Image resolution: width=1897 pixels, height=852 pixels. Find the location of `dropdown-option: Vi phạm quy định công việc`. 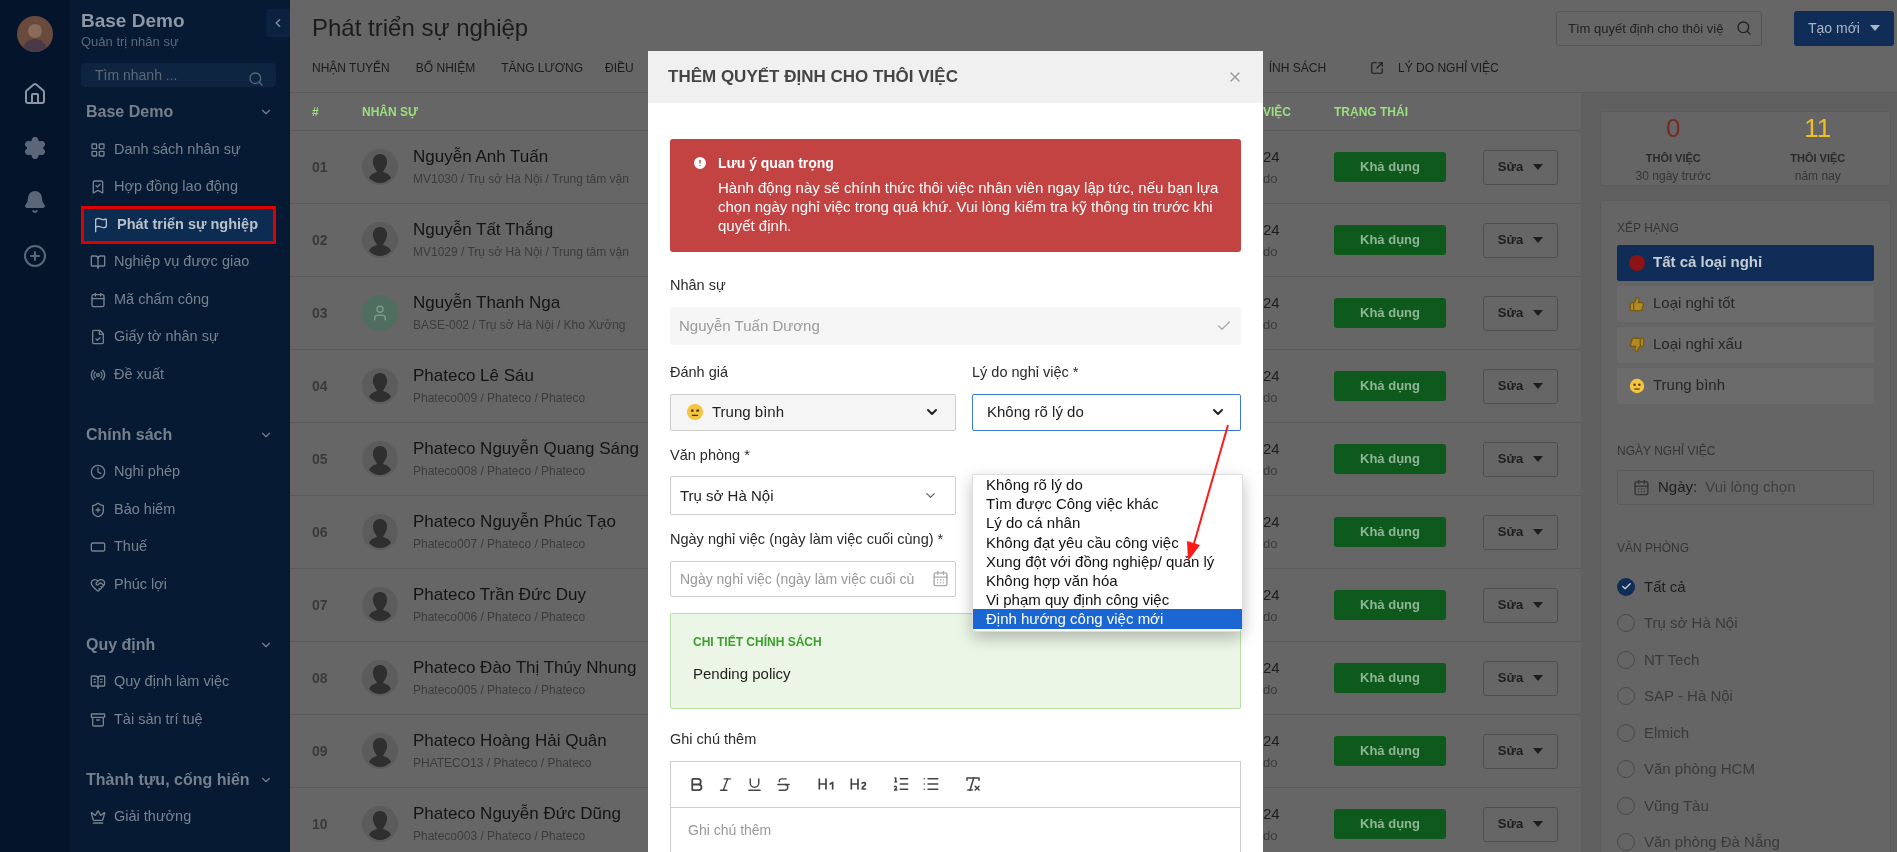

dropdown-option: Vi phạm quy định công việc is located at coordinates (1107, 600).